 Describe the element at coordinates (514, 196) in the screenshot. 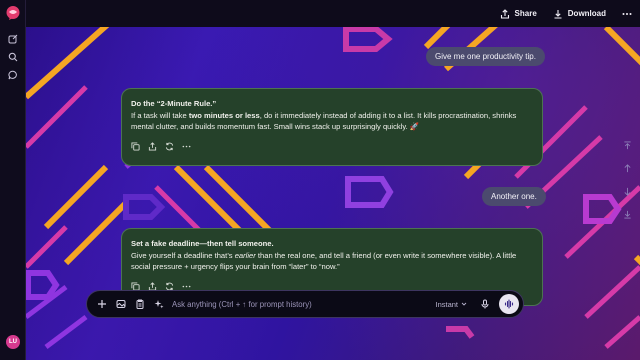

I see `user-message: Another one.` at that location.